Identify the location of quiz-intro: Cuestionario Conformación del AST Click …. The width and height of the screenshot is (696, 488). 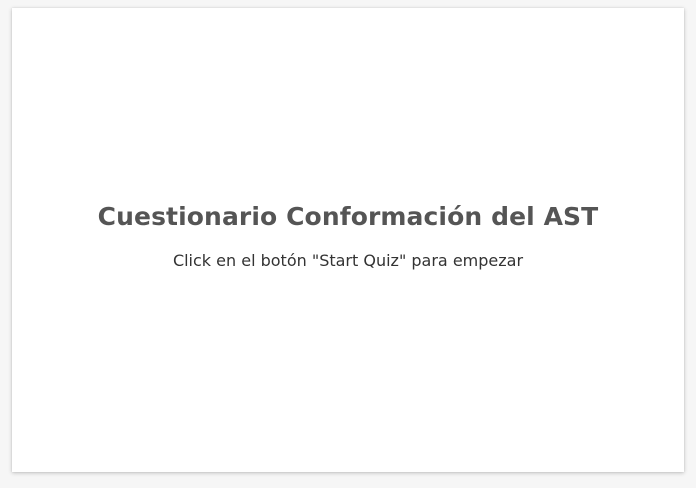
(348, 236).